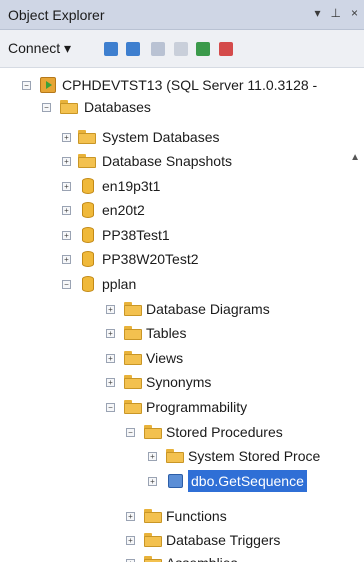 This screenshot has width=364, height=562. I want to click on tree-node-assemblies: + Assemblies, so click(182, 557).